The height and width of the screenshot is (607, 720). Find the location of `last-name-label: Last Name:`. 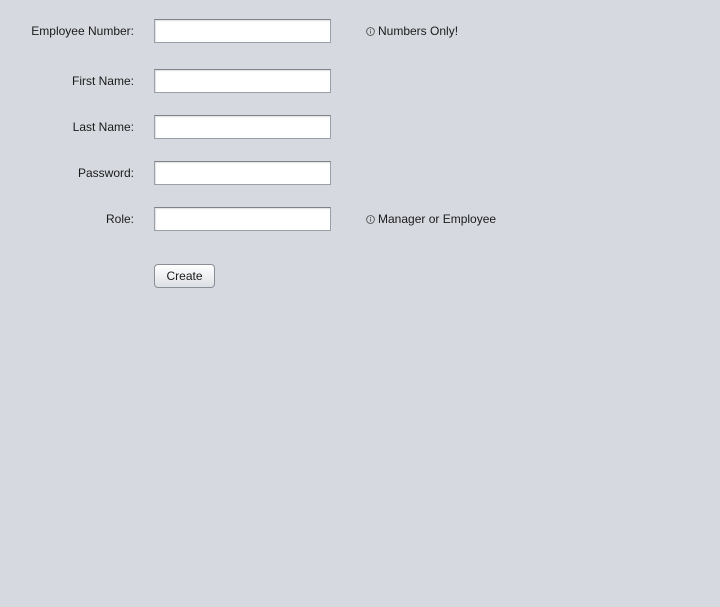

last-name-label: Last Name: is located at coordinates (103, 127).